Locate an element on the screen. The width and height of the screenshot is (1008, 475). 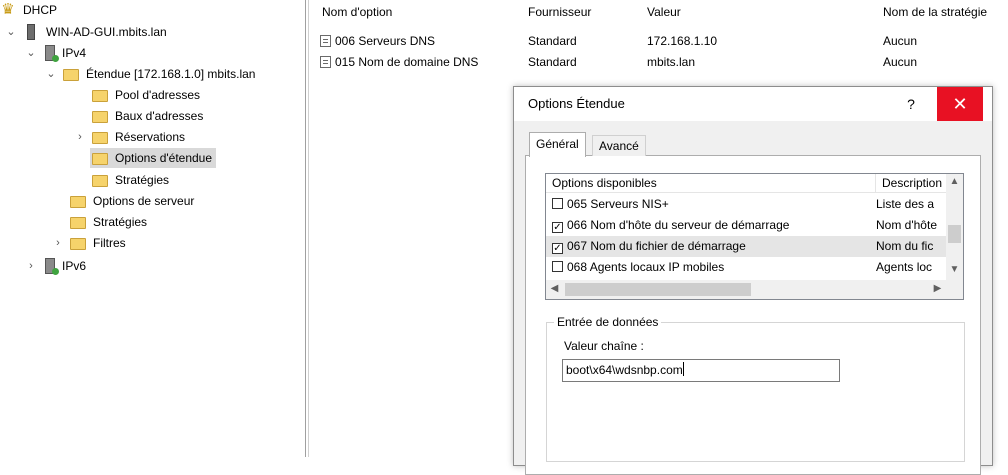
tab-general: Général is located at coordinates (557, 144).